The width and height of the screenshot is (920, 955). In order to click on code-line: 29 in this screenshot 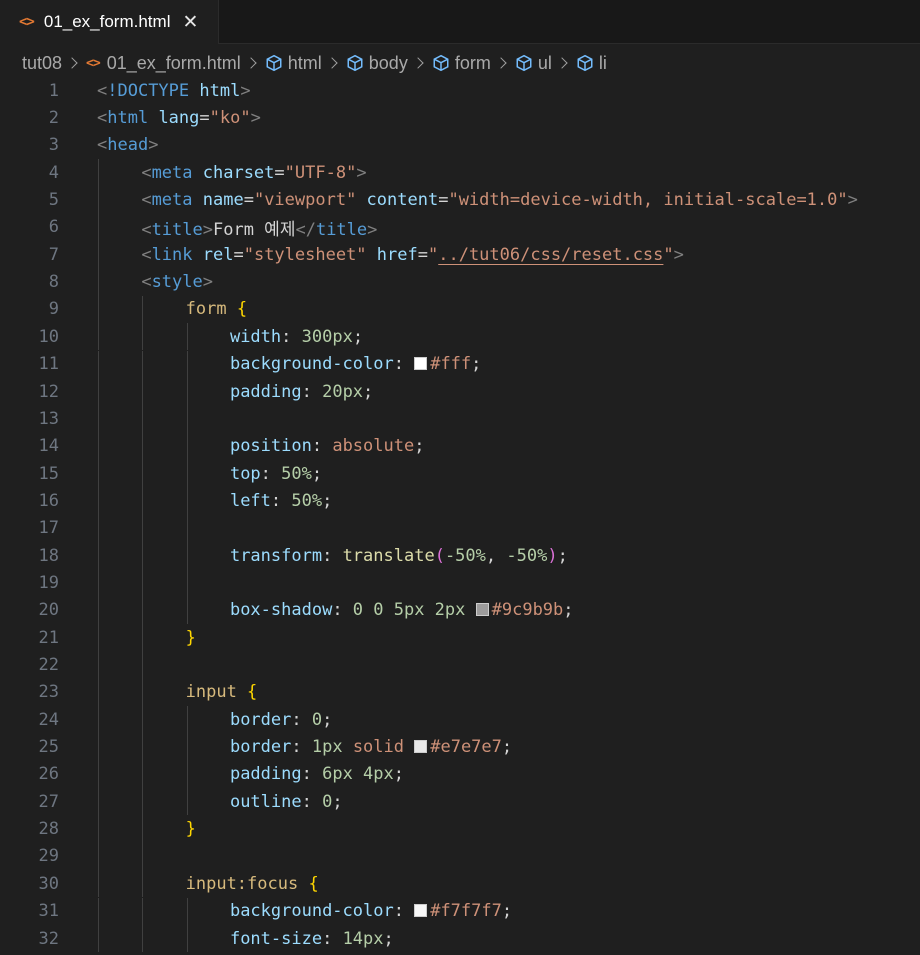, I will do `click(460, 856)`.